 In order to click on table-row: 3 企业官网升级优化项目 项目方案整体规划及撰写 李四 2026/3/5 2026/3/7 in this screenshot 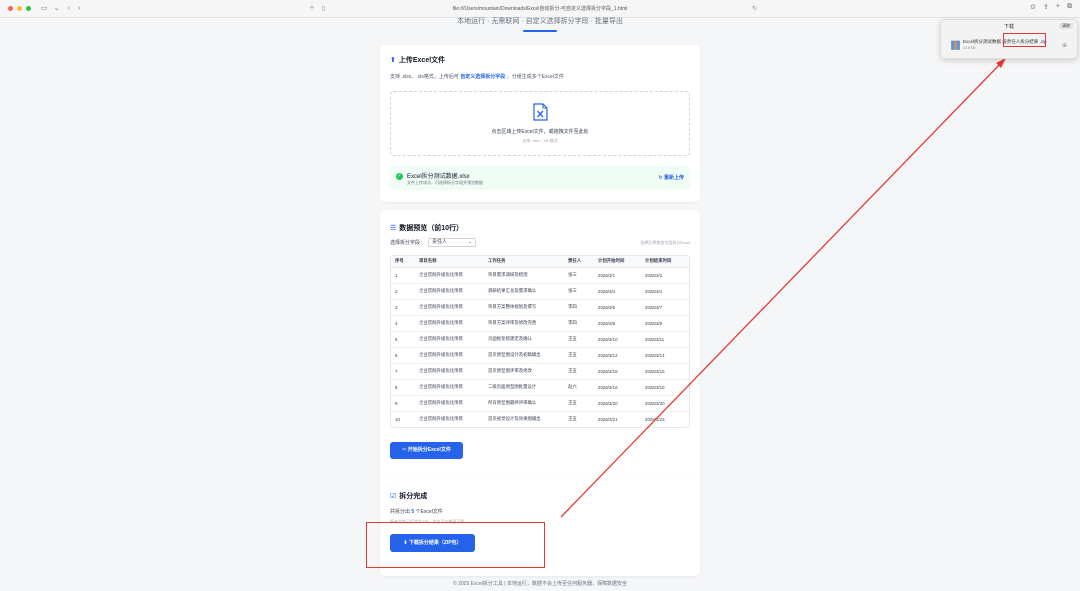, I will do `click(540, 307)`.